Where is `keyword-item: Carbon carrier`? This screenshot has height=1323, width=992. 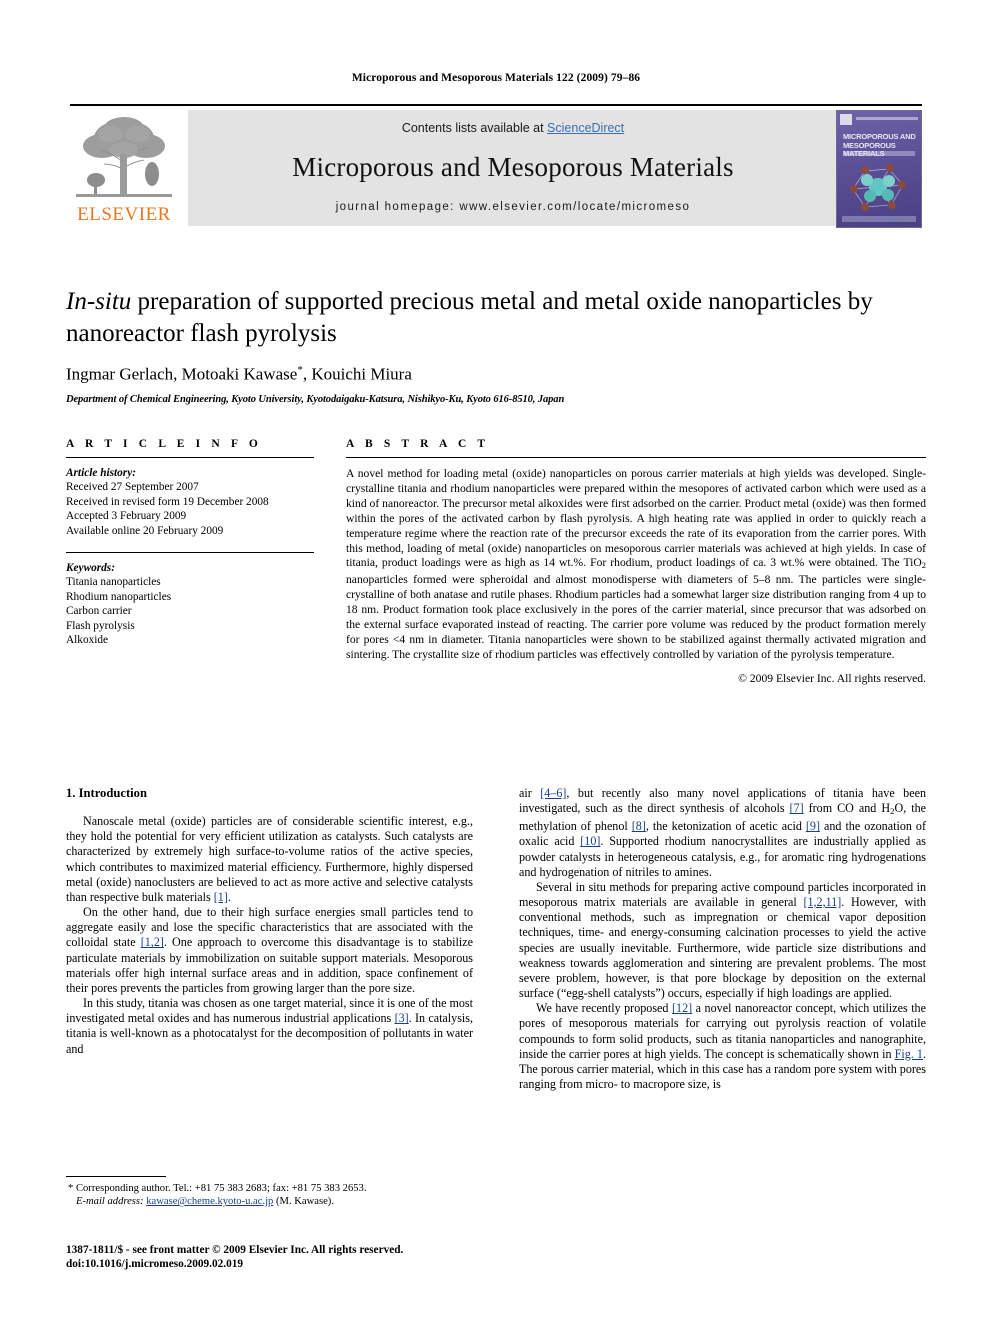
keyword-item: Carbon carrier is located at coordinates (99, 611).